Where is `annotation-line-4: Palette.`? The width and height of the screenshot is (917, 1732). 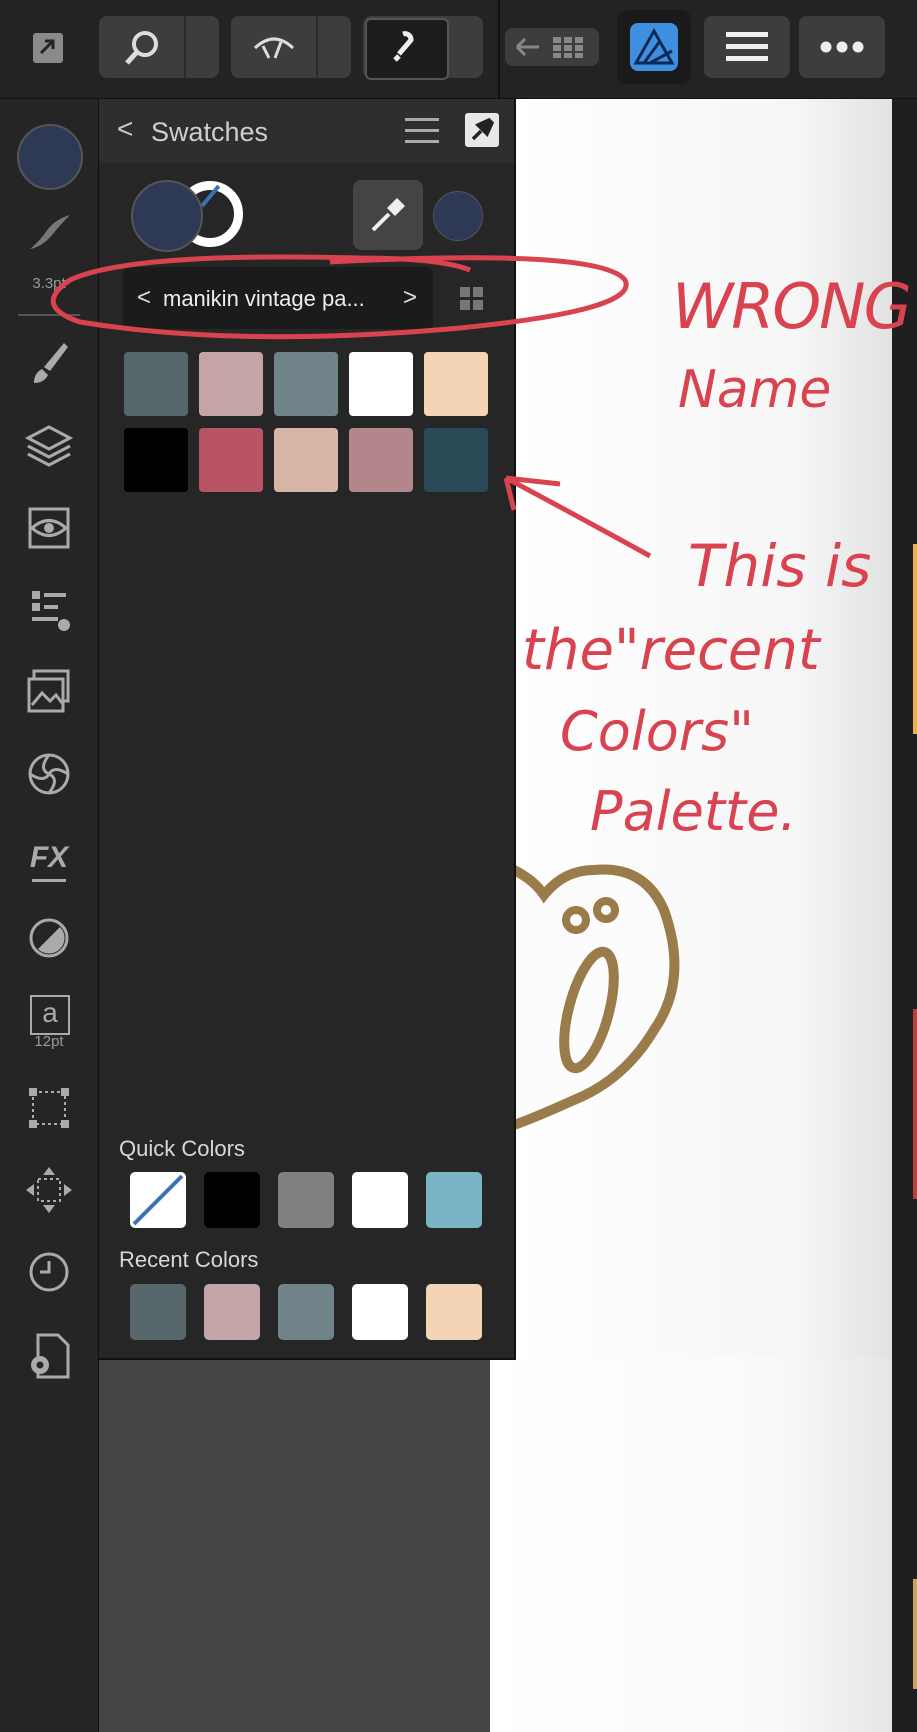 annotation-line-4: Palette. is located at coordinates (693, 811).